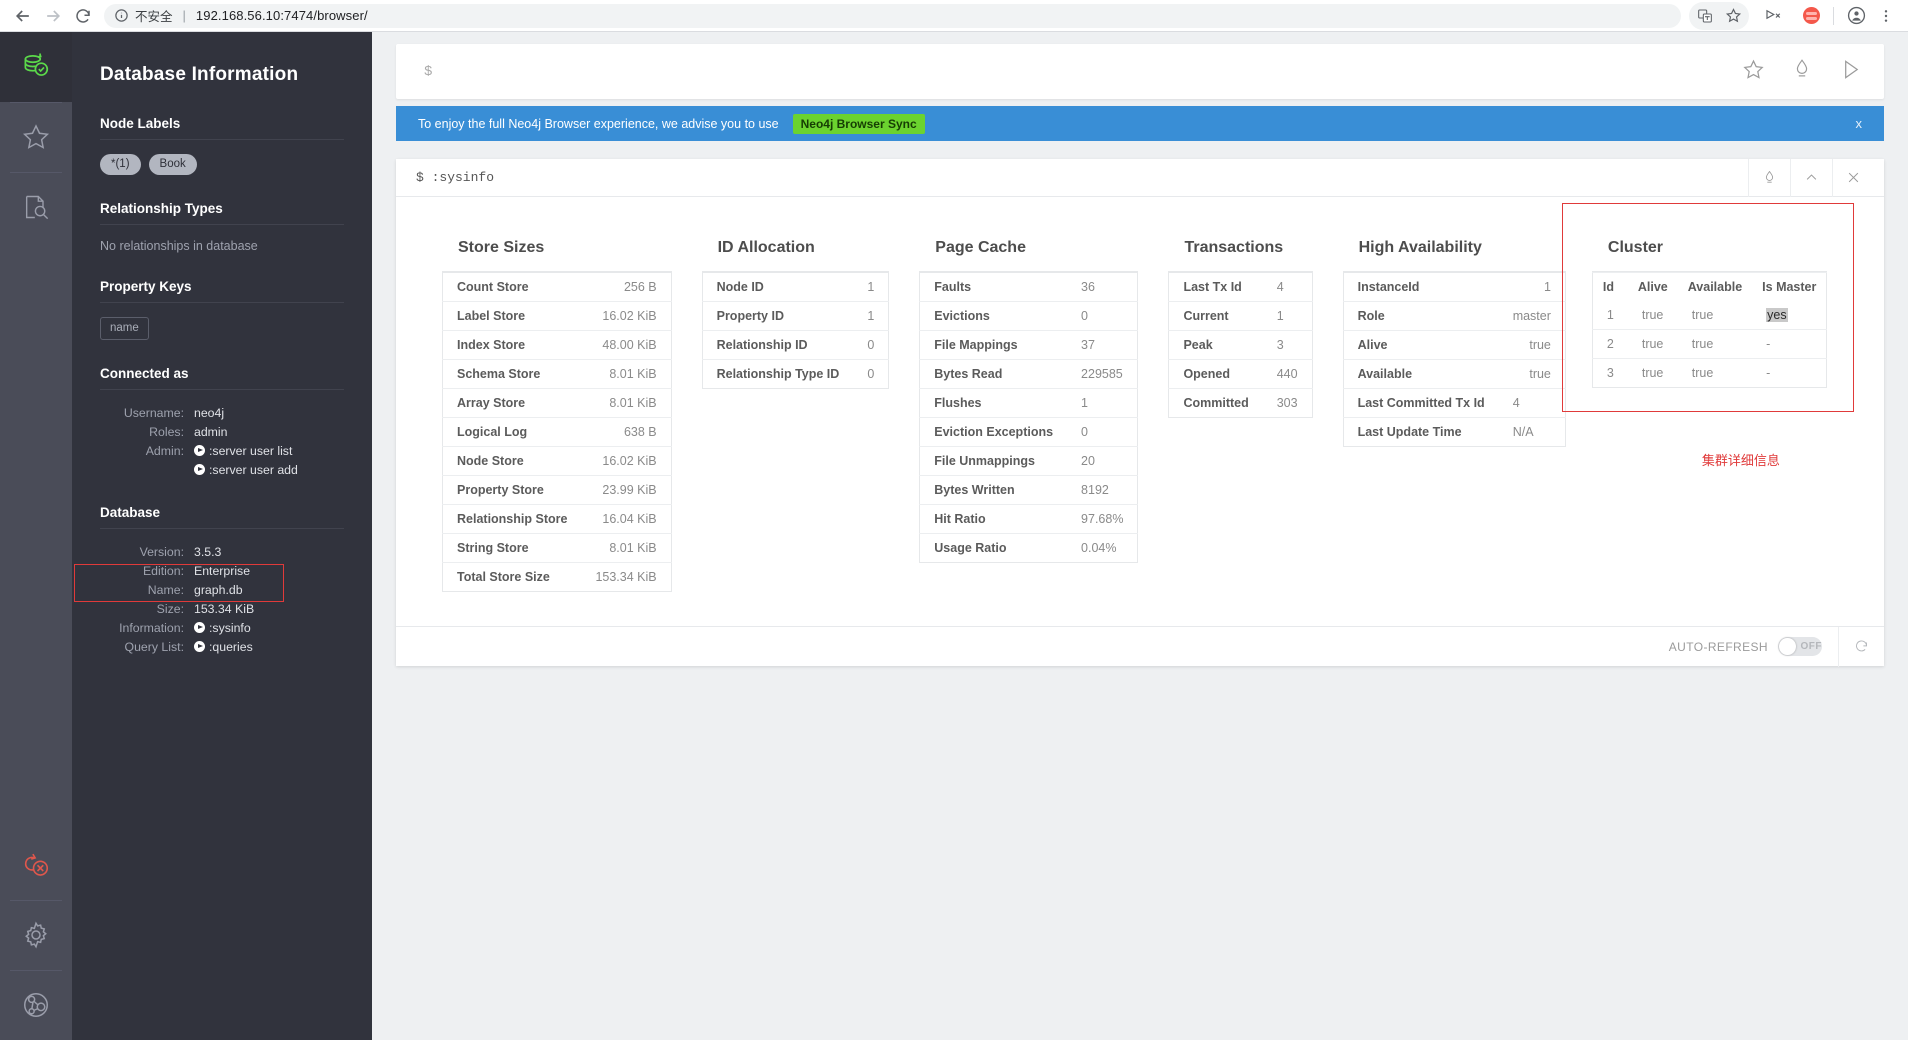 The image size is (1908, 1040). What do you see at coordinates (1102, 461) in the screenshot?
I see `row-value: 20` at bounding box center [1102, 461].